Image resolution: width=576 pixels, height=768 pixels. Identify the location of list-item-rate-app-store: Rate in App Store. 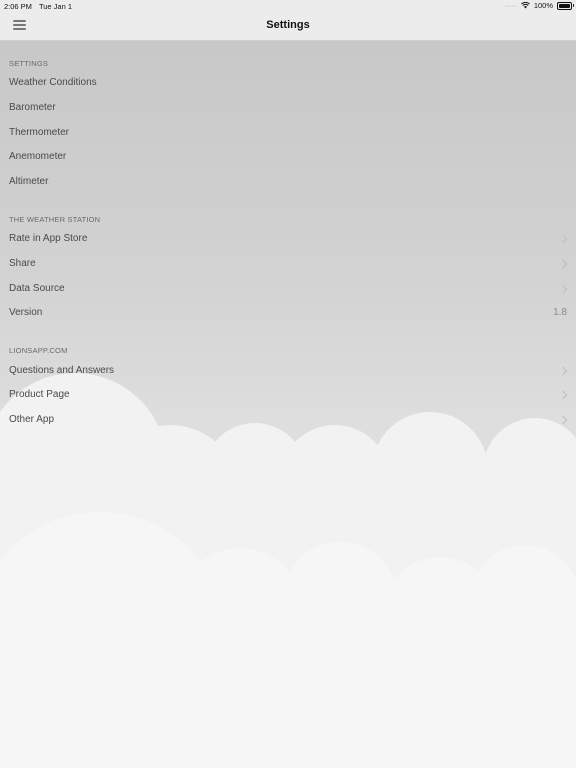
(288, 239).